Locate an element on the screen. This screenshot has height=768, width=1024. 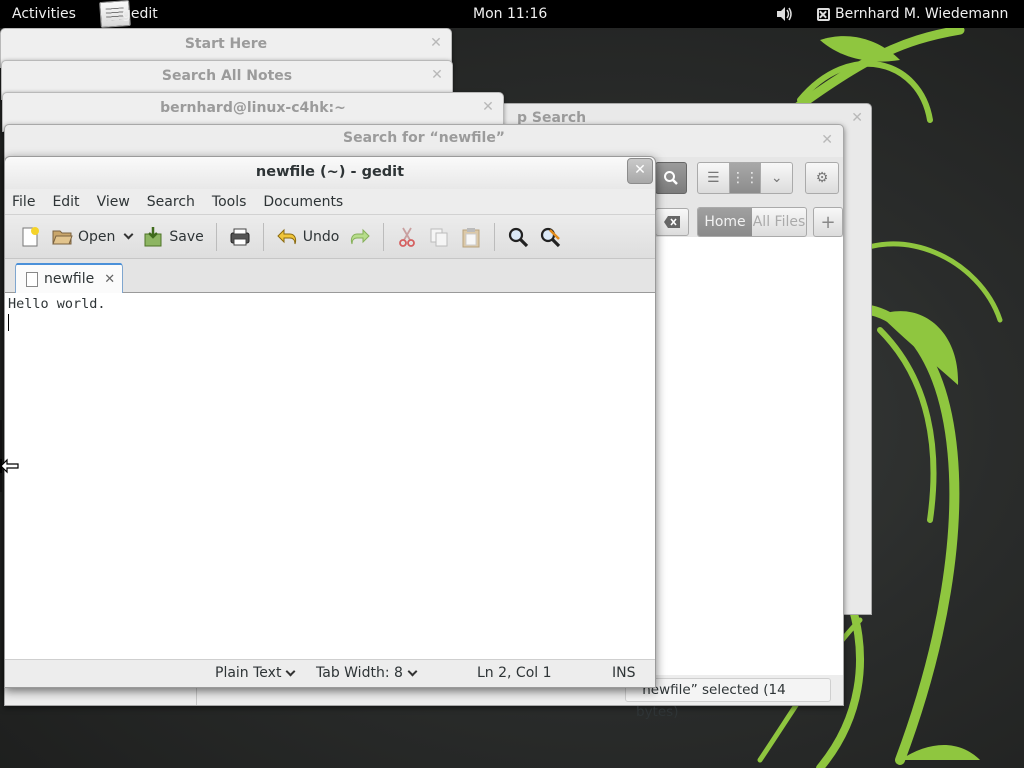
find-replace-icon is located at coordinates (551, 237).